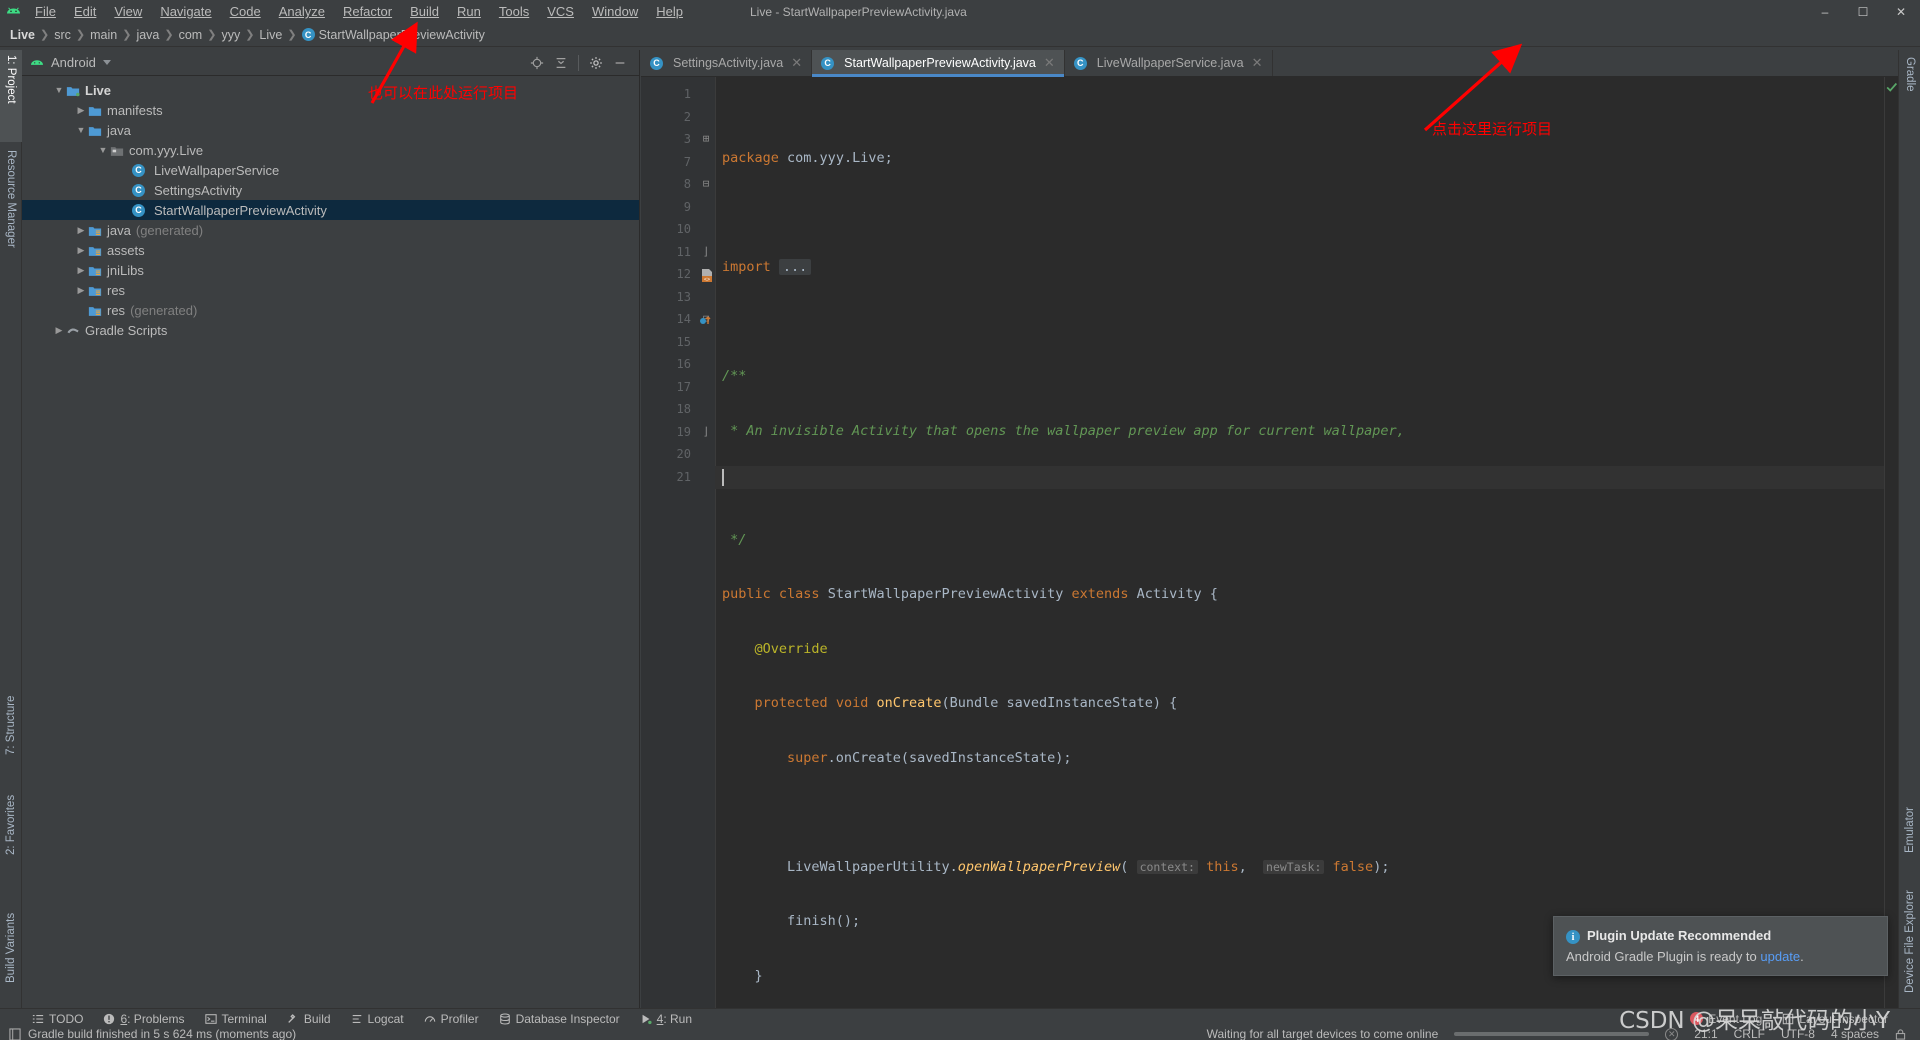 The height and width of the screenshot is (1040, 1920). Describe the element at coordinates (330, 150) in the screenshot. I see `tree-row-package: ▼ com.yyy.Live` at that location.